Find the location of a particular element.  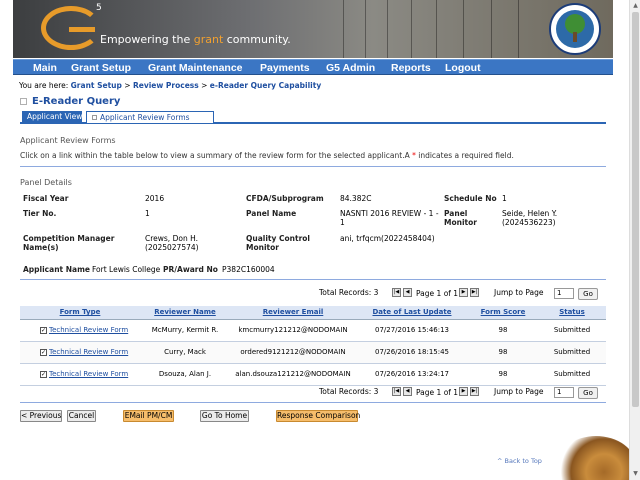

panel-monitor-label-2: Monitor is located at coordinates (460, 222).